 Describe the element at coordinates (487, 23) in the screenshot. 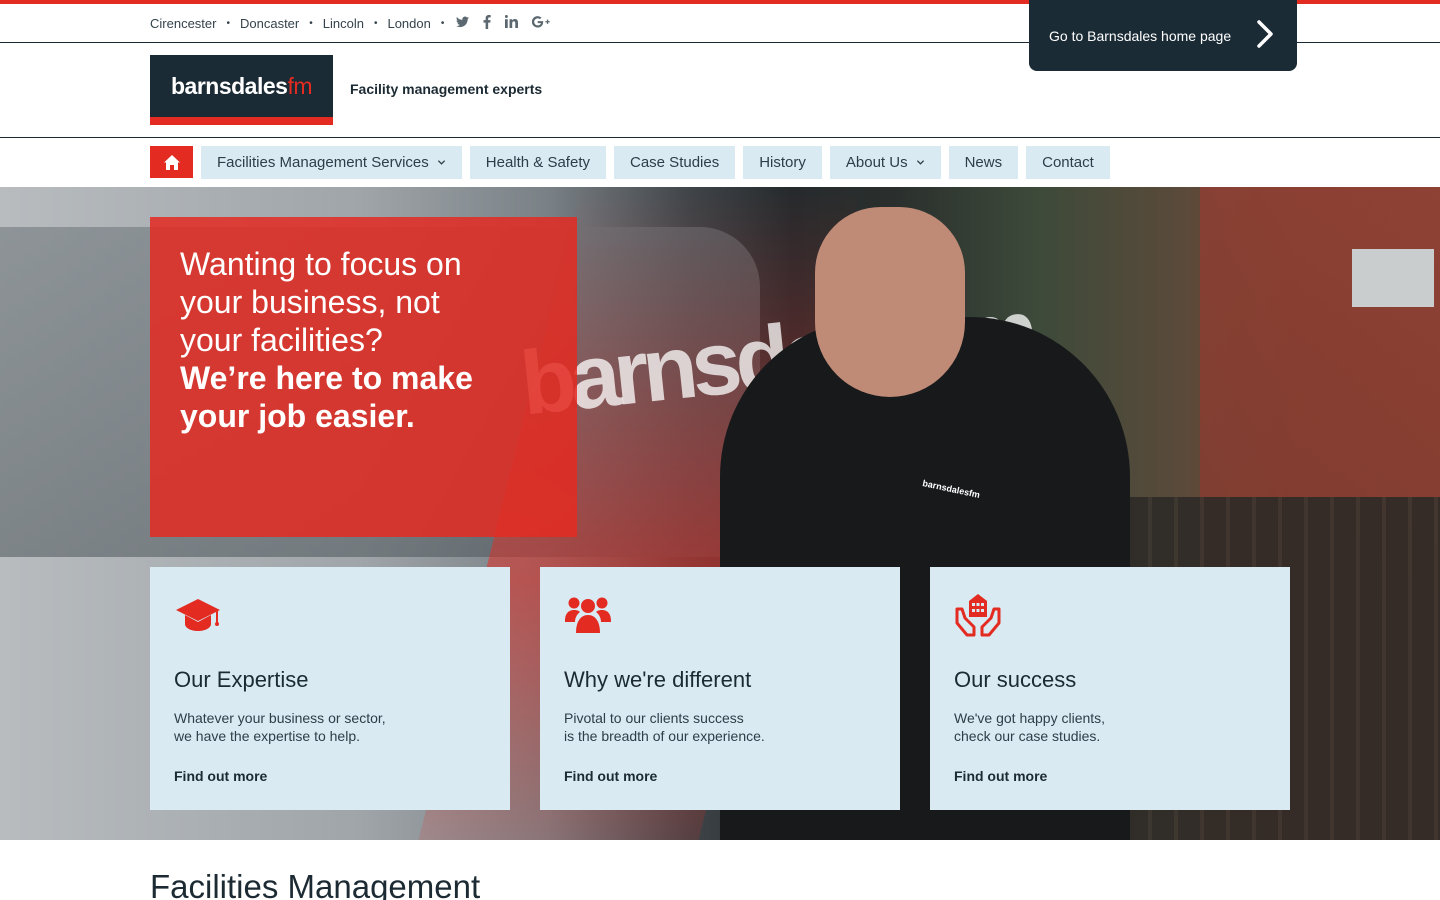

I see `facebook-icon` at that location.